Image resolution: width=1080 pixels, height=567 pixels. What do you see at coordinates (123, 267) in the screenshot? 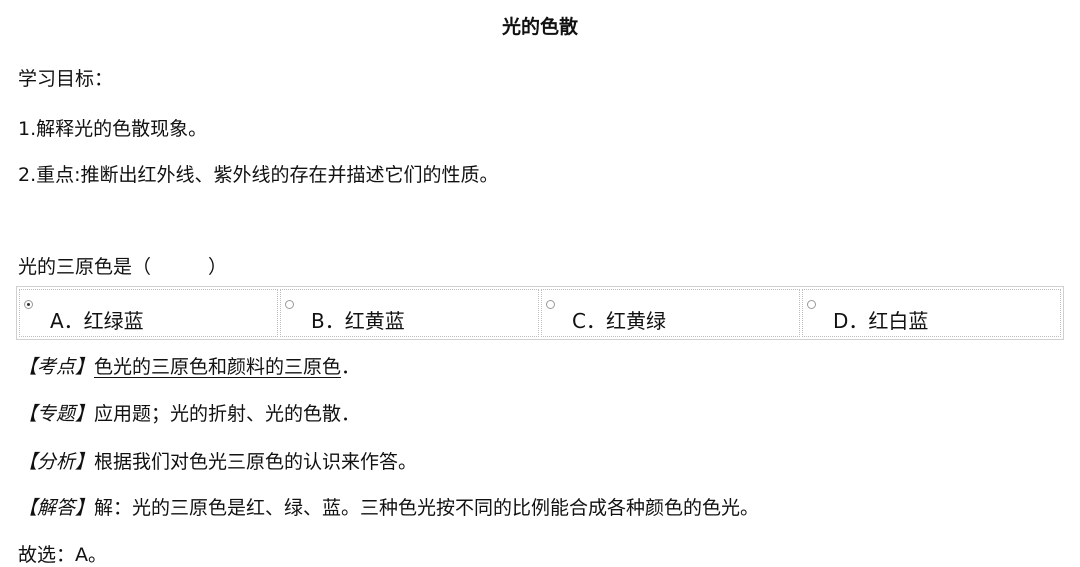
I see `question-text: 光的三原色是（ ）` at bounding box center [123, 267].